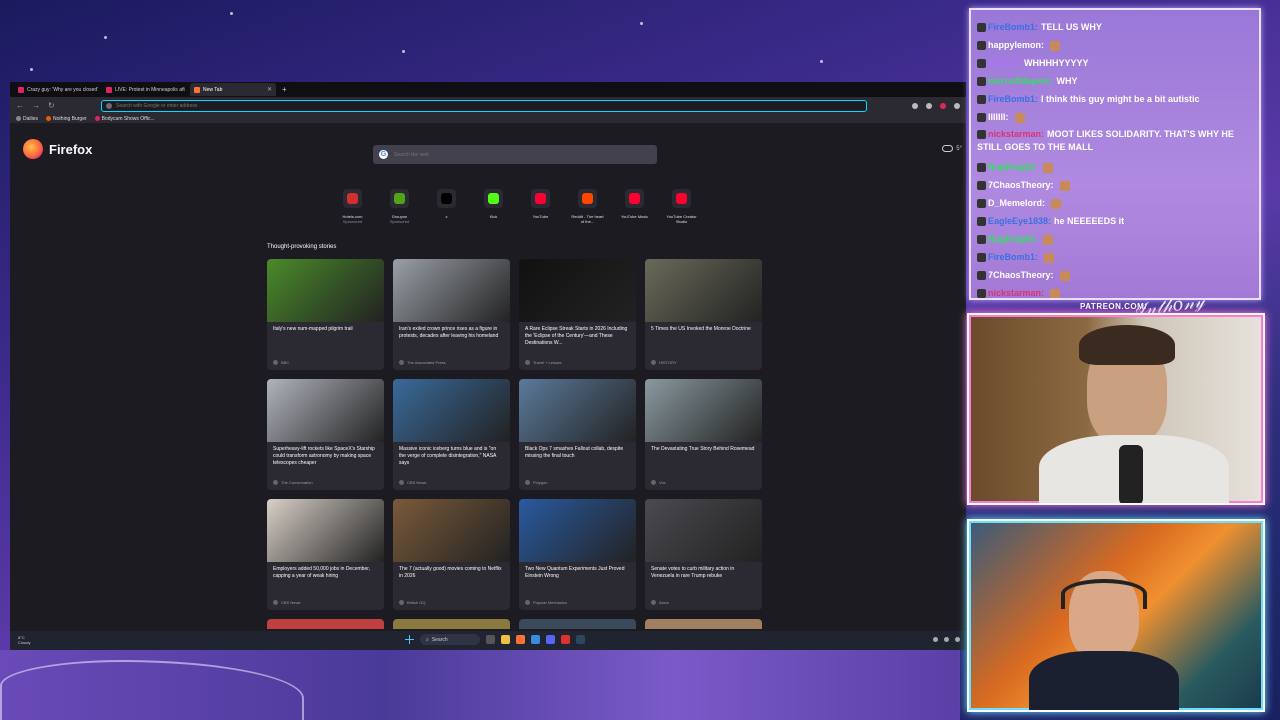  Describe the element at coordinates (20, 105) in the screenshot. I see `back-button: ←` at that location.